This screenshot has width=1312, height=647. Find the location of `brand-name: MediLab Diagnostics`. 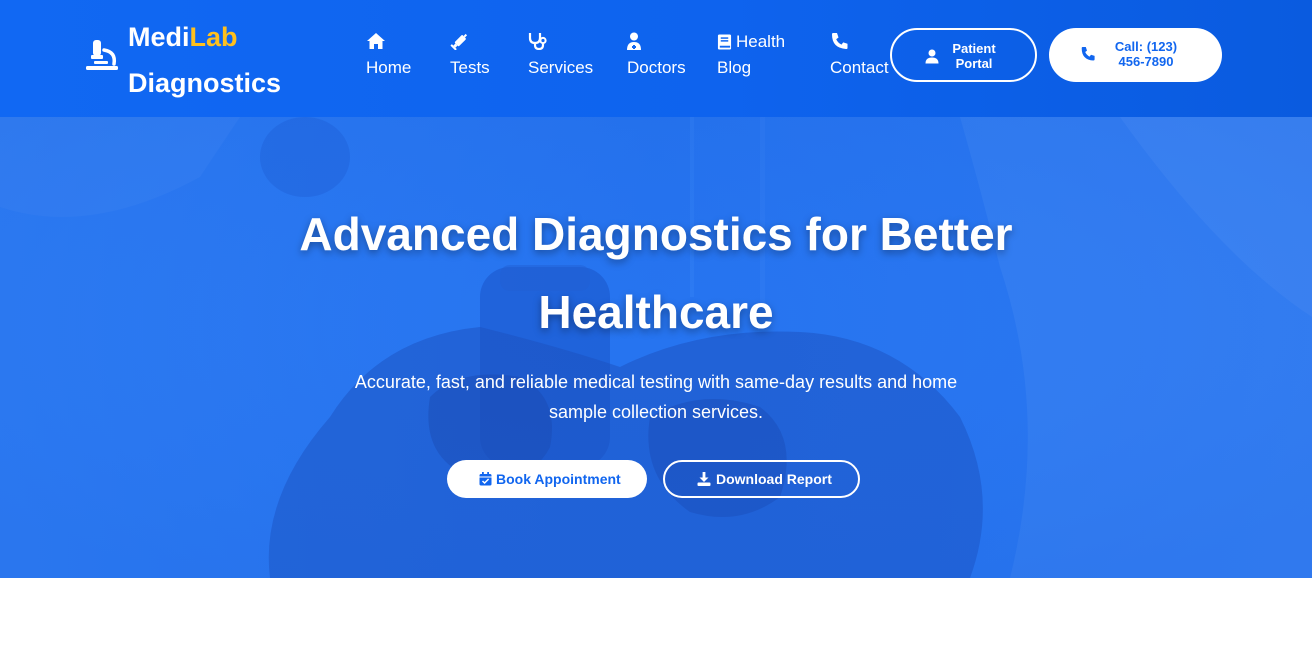

brand-name: MediLab Diagnostics is located at coordinates (204, 60).